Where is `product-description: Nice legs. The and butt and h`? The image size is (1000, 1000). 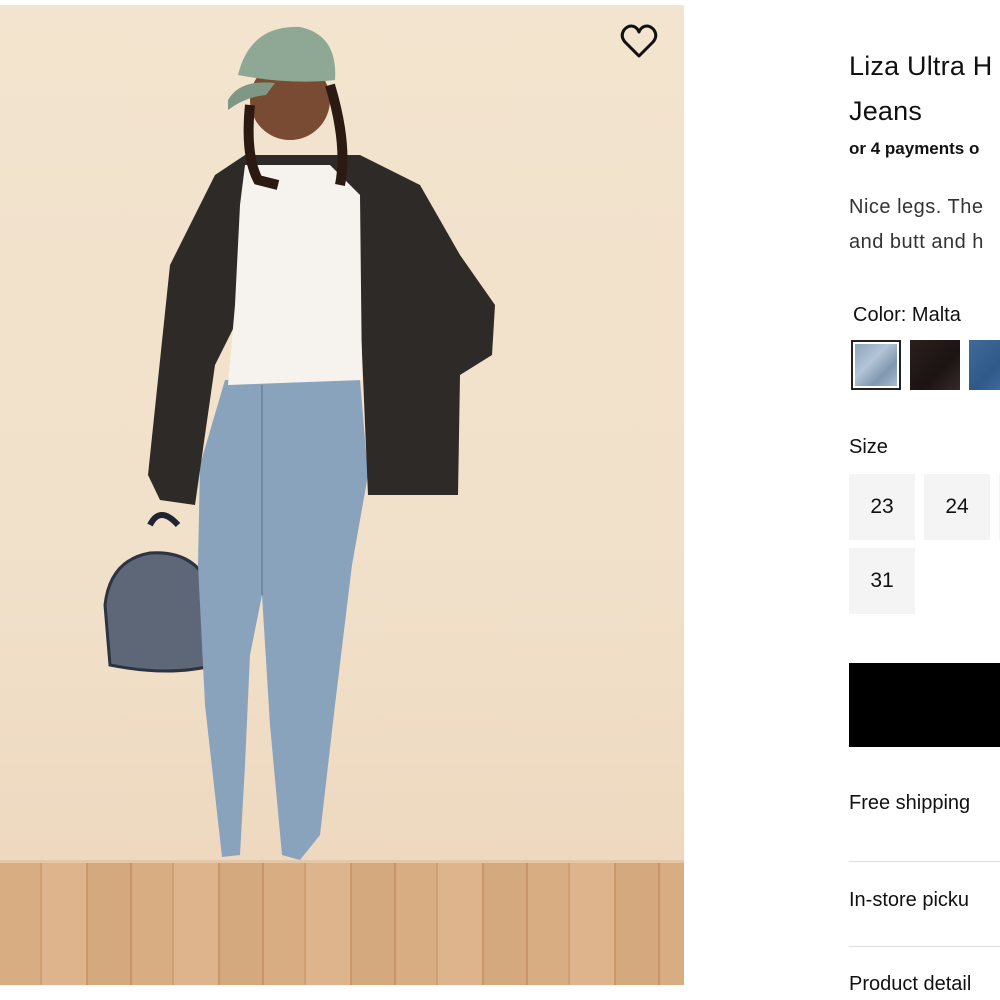
product-description: Nice legs. The and butt and h is located at coordinates (916, 224).